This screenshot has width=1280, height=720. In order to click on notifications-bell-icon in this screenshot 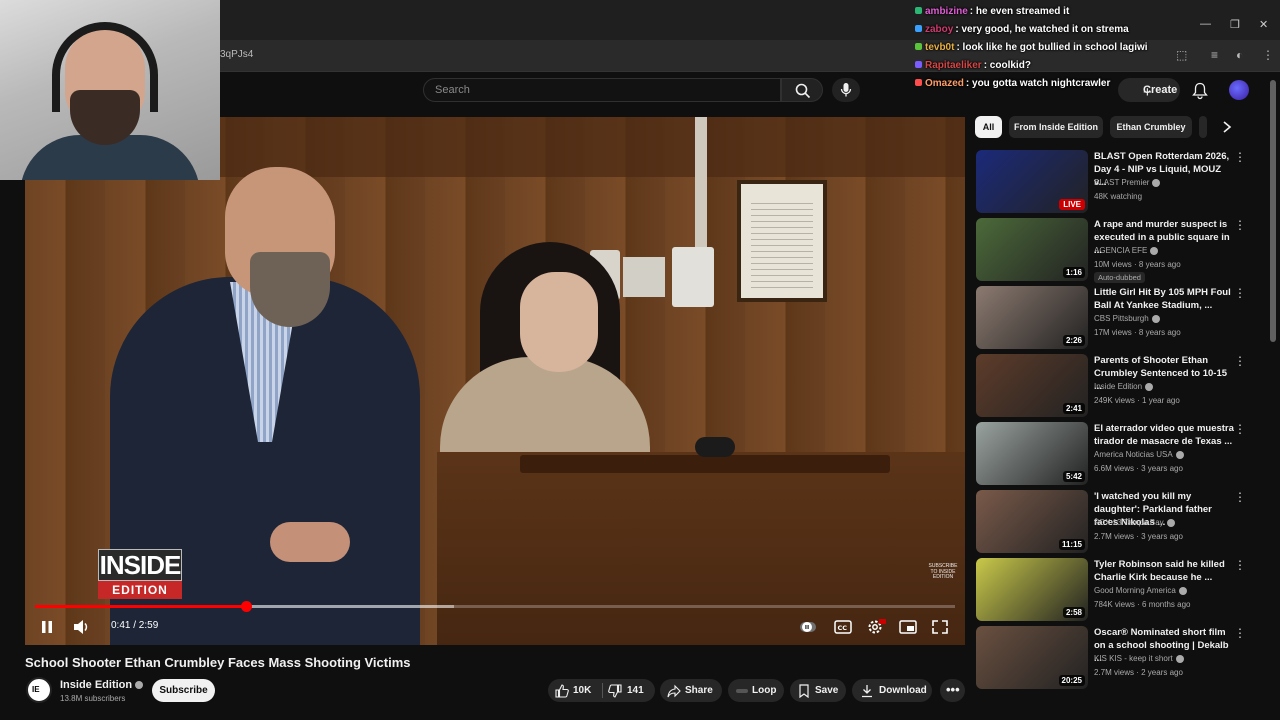, I will do `click(1200, 91)`.